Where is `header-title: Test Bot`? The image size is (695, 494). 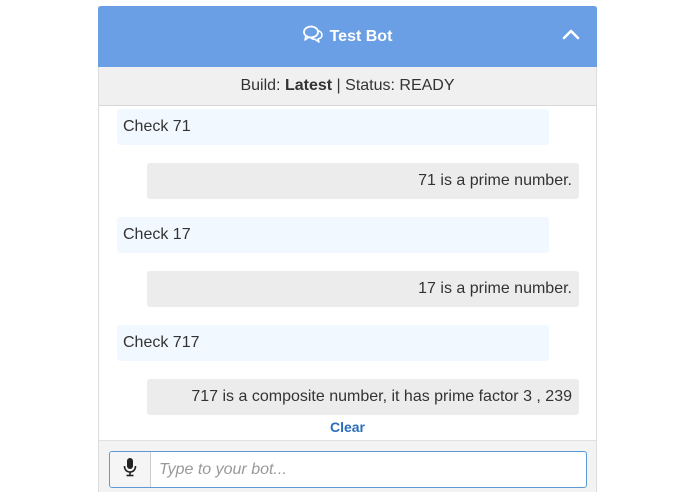 header-title: Test Bot is located at coordinates (361, 36).